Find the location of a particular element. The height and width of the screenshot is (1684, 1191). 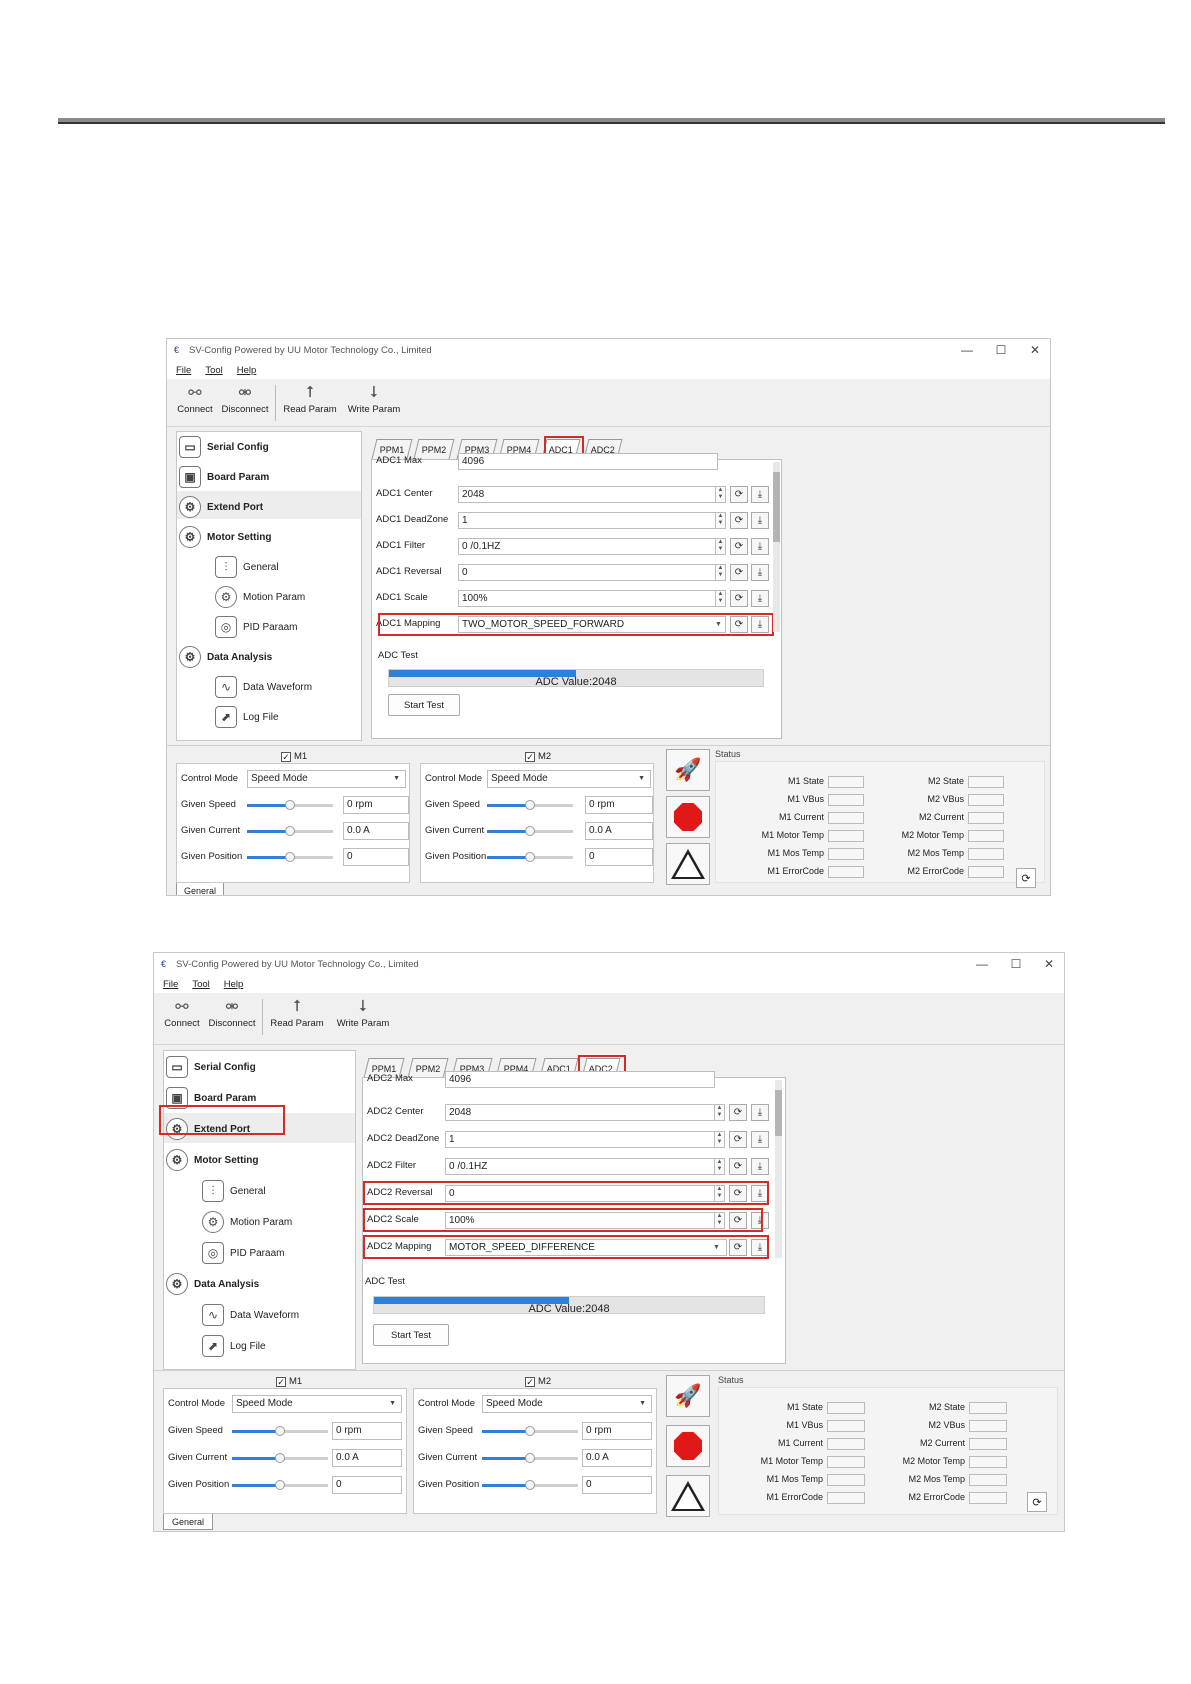

m2-current-slider is located at coordinates (530, 1458).